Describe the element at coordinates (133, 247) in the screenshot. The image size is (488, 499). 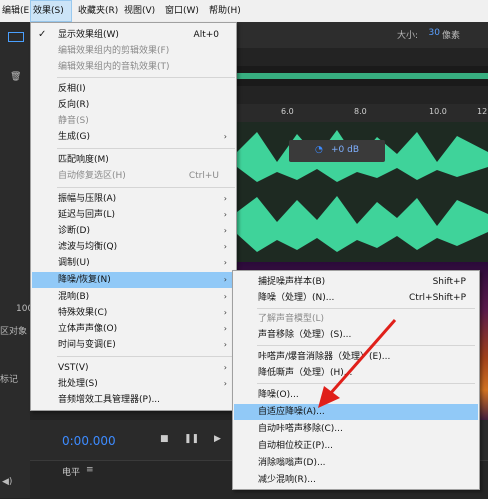
I see `menu-item-filter-eq: 滤波与均衡(Q) ›` at that location.